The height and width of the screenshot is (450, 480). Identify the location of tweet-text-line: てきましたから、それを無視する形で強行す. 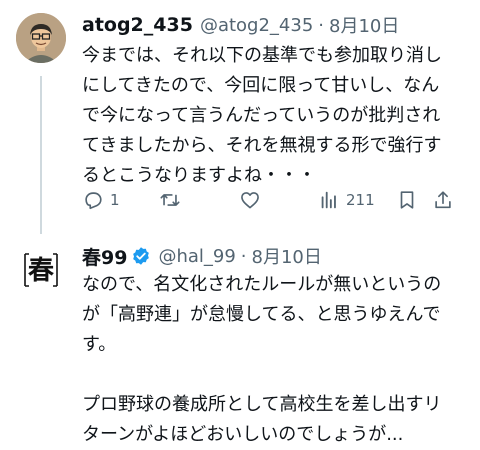
(262, 145).